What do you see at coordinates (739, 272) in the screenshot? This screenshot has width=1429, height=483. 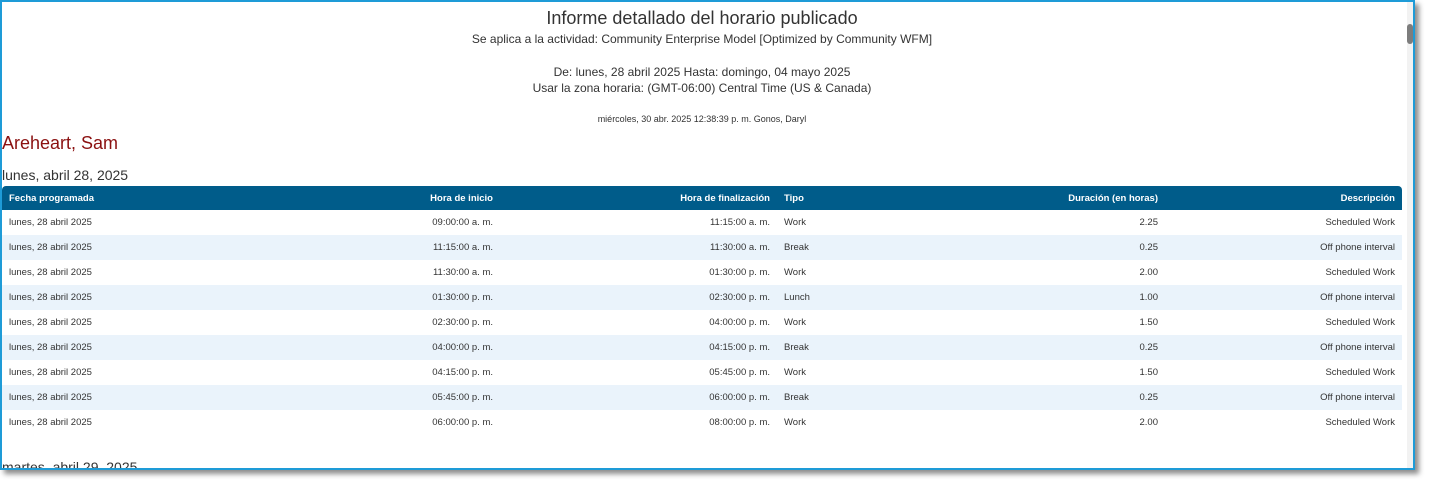 I see `cell-end-time: 01:30:00 p. m.` at bounding box center [739, 272].